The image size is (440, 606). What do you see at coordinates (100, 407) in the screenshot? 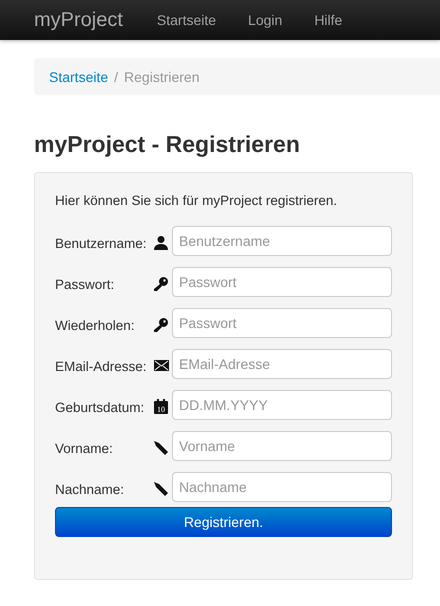
I see `field-label: Geburtsdatum:` at bounding box center [100, 407].